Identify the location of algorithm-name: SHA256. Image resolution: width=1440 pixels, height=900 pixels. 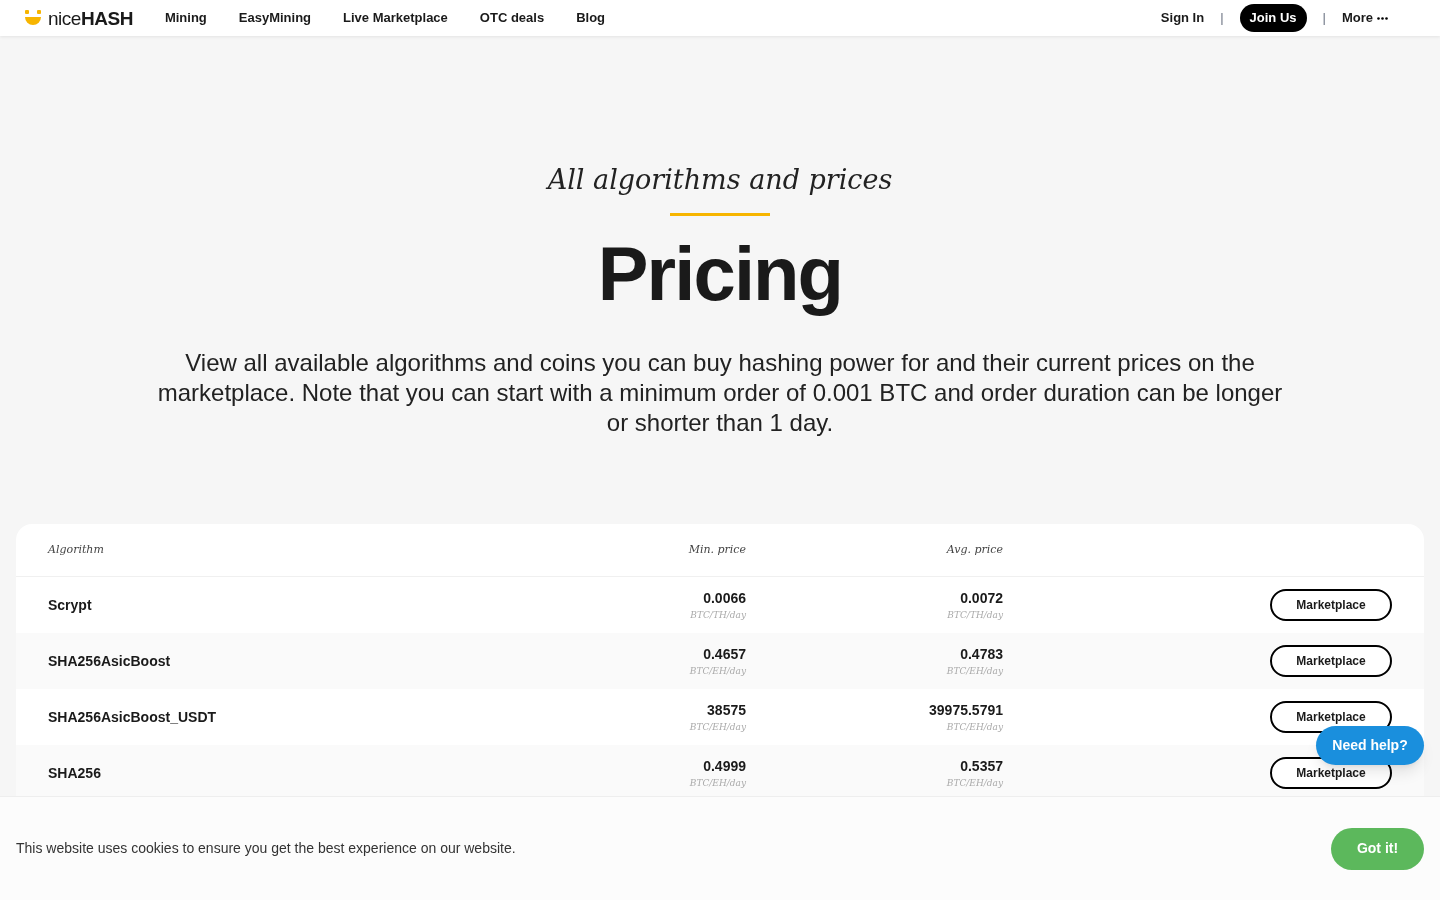
(75, 773).